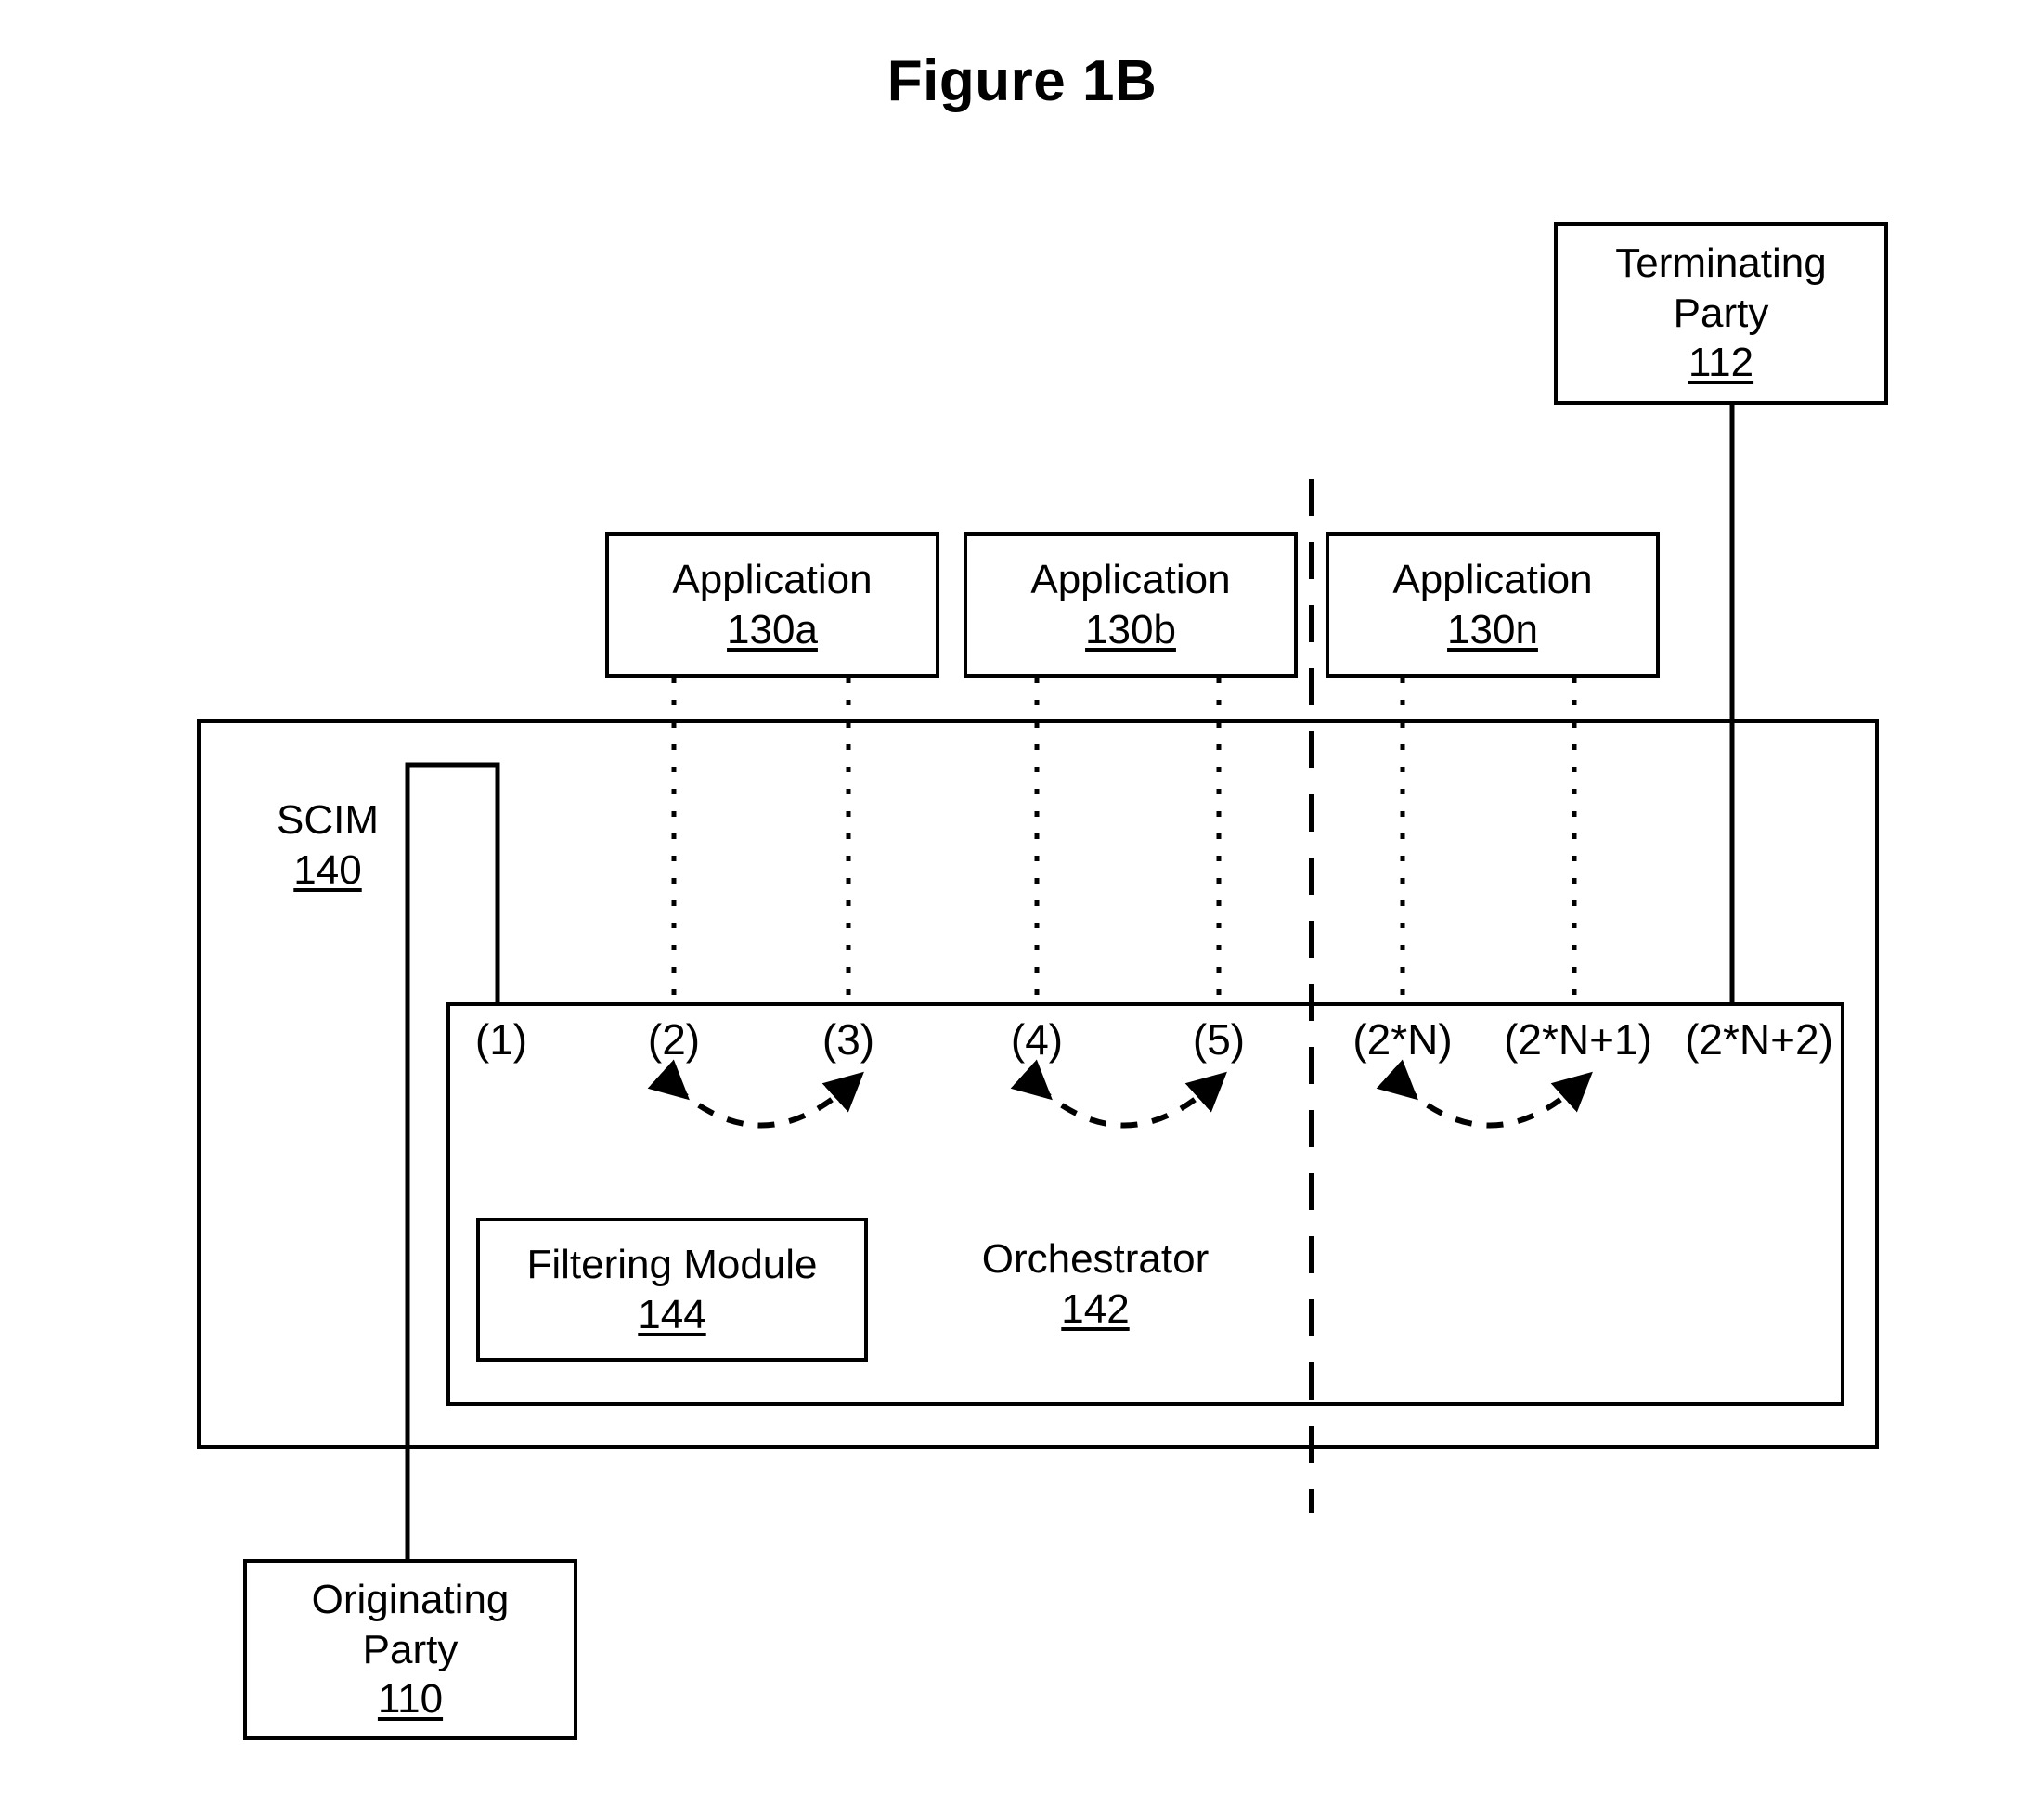 The width and height of the screenshot is (2044, 1807). I want to click on scim-label-group: SCIM 140, so click(328, 845).